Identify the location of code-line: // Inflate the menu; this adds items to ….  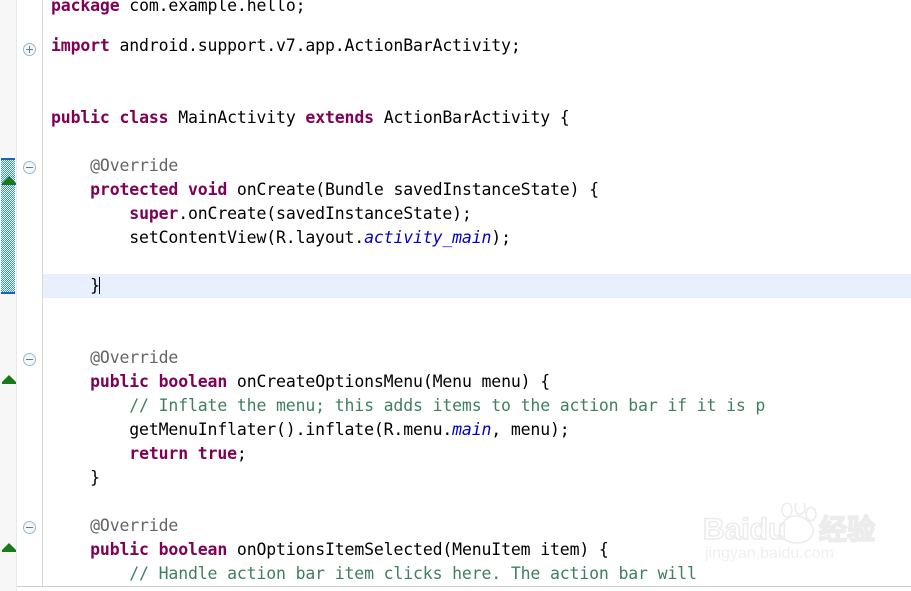
(477, 406).